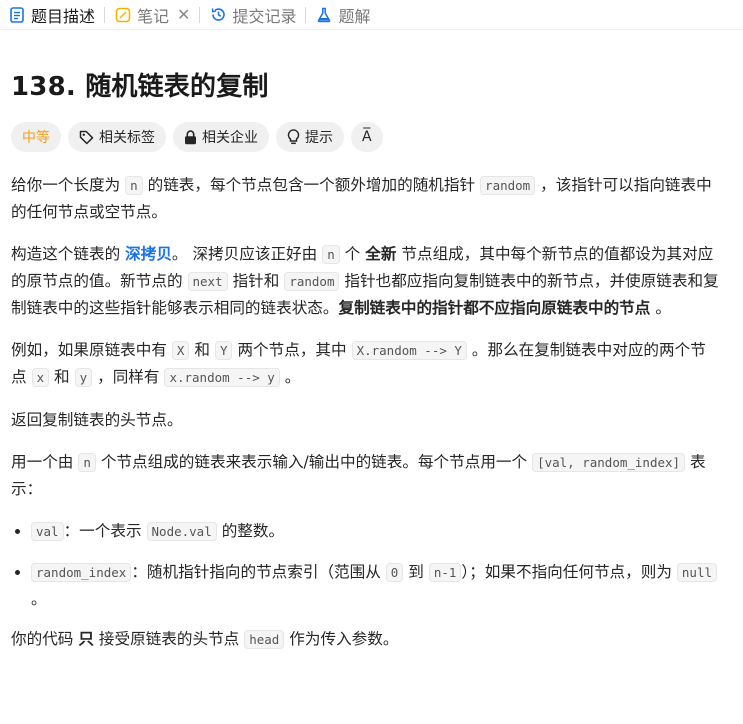  I want to click on tab-notes-label: 笔记, so click(153, 16).